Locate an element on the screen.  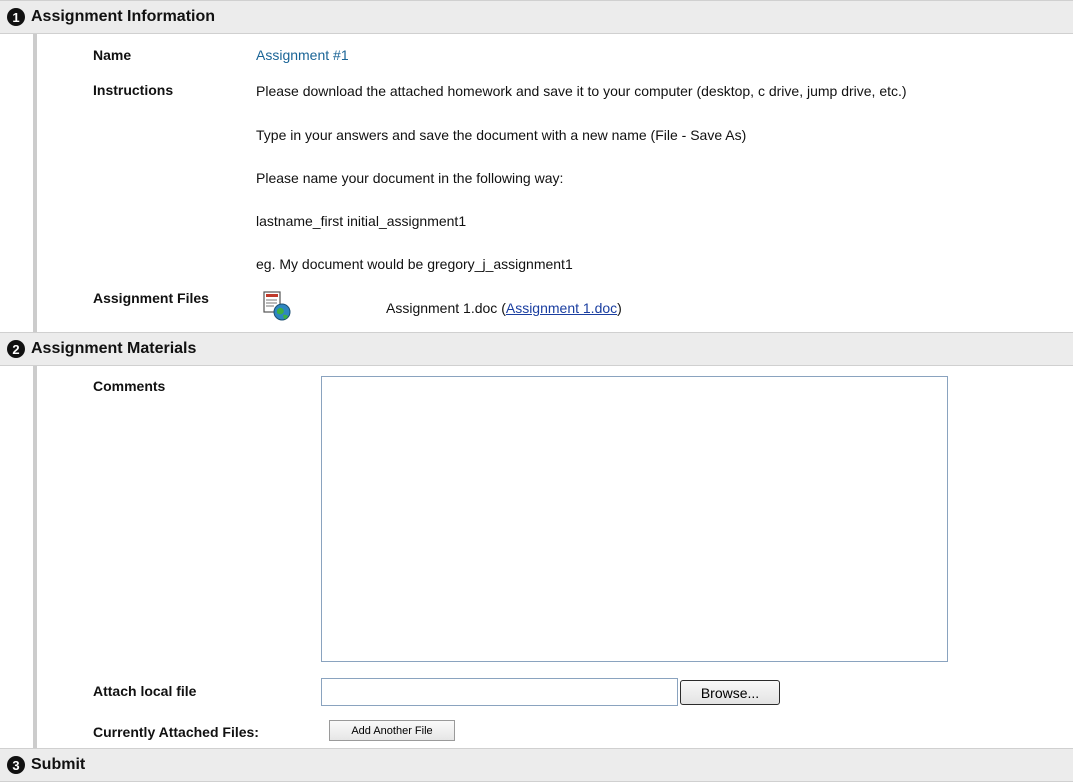
section-header-assignment-information: 1 Assignment Information is located at coordinates (536, 17).